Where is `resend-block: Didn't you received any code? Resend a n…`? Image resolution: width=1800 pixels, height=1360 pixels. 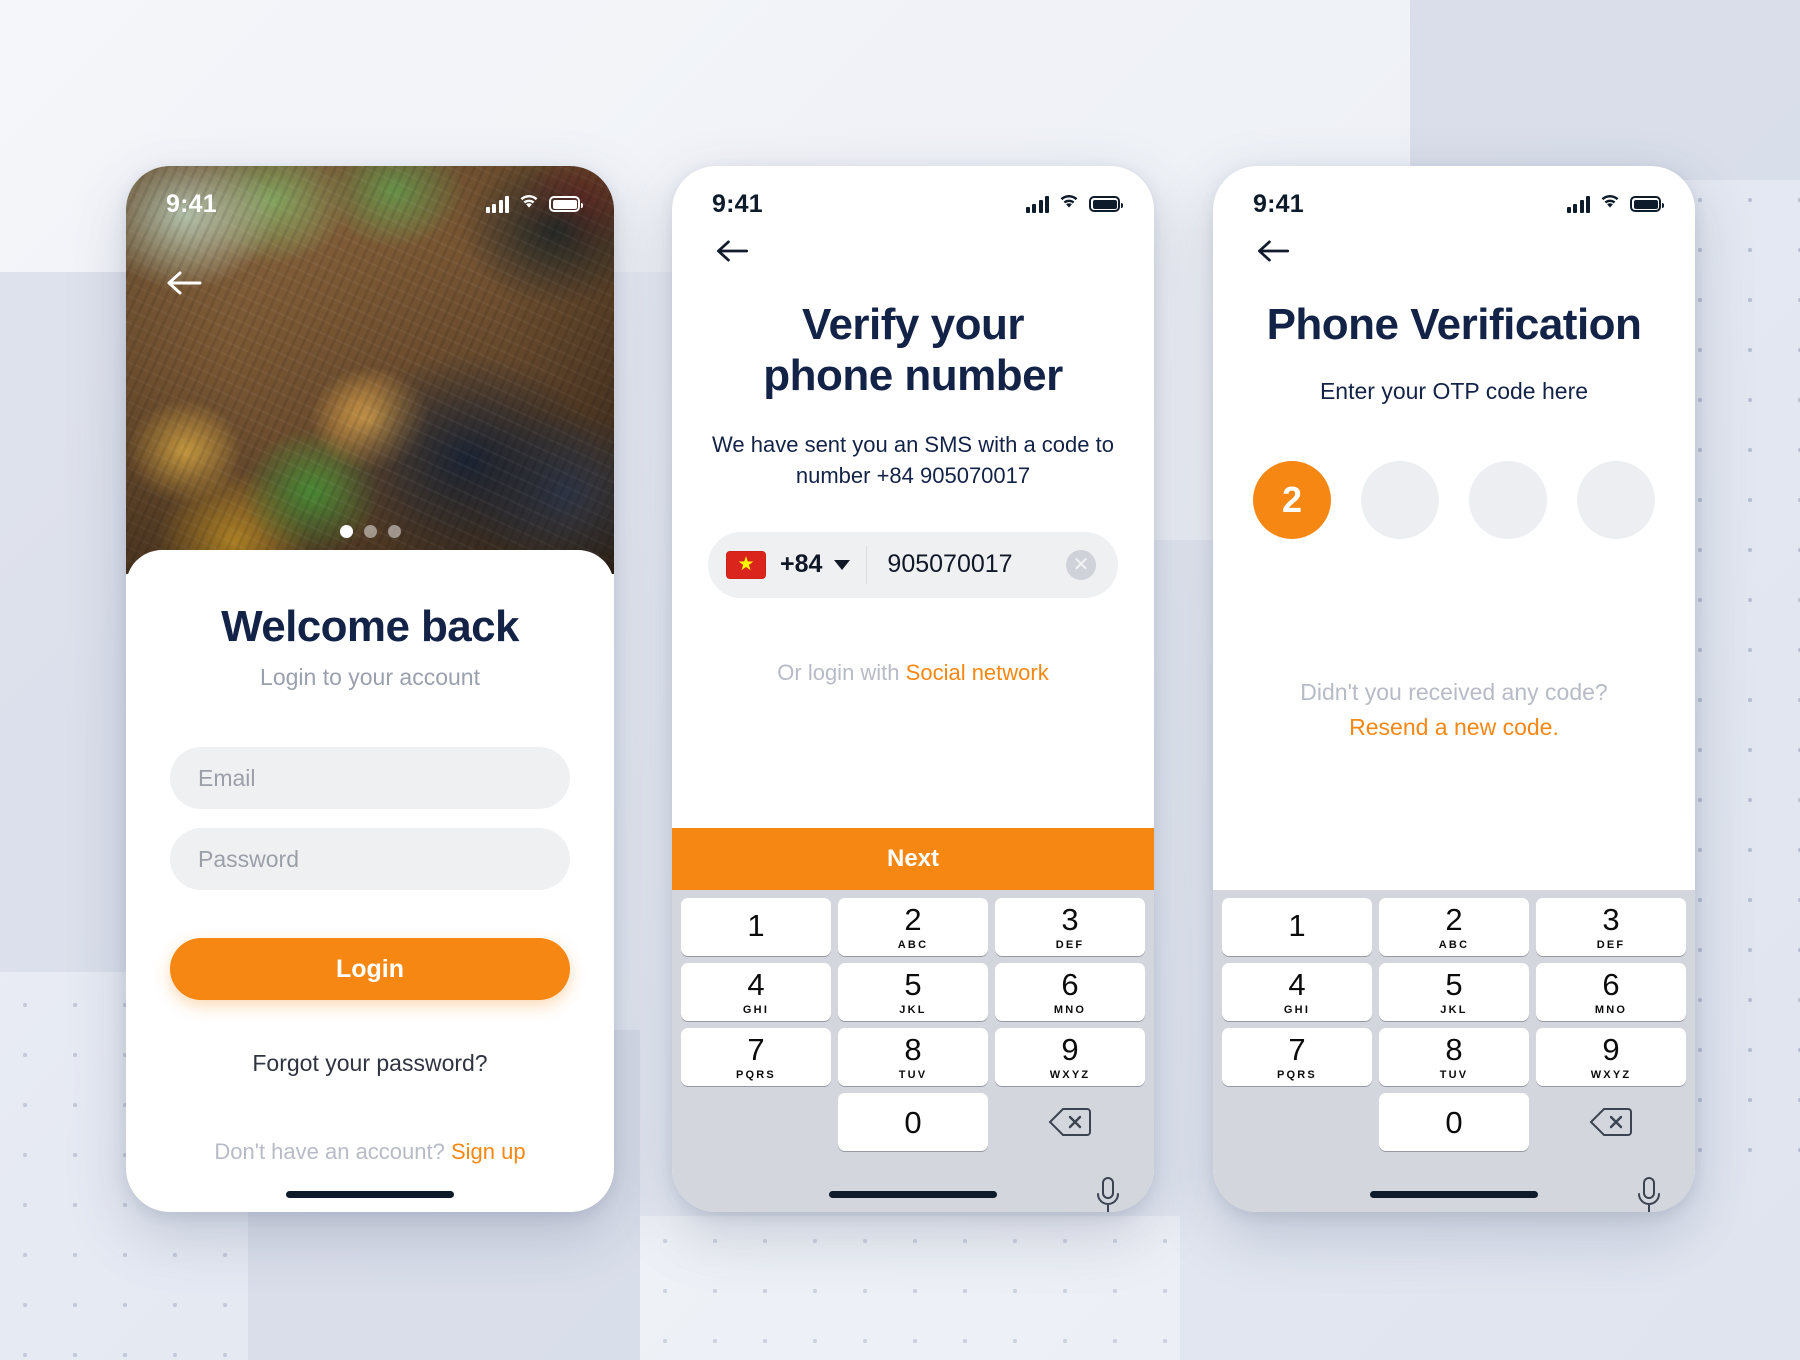
resend-block: Didn't you received any code? Resend a n… is located at coordinates (1454, 710).